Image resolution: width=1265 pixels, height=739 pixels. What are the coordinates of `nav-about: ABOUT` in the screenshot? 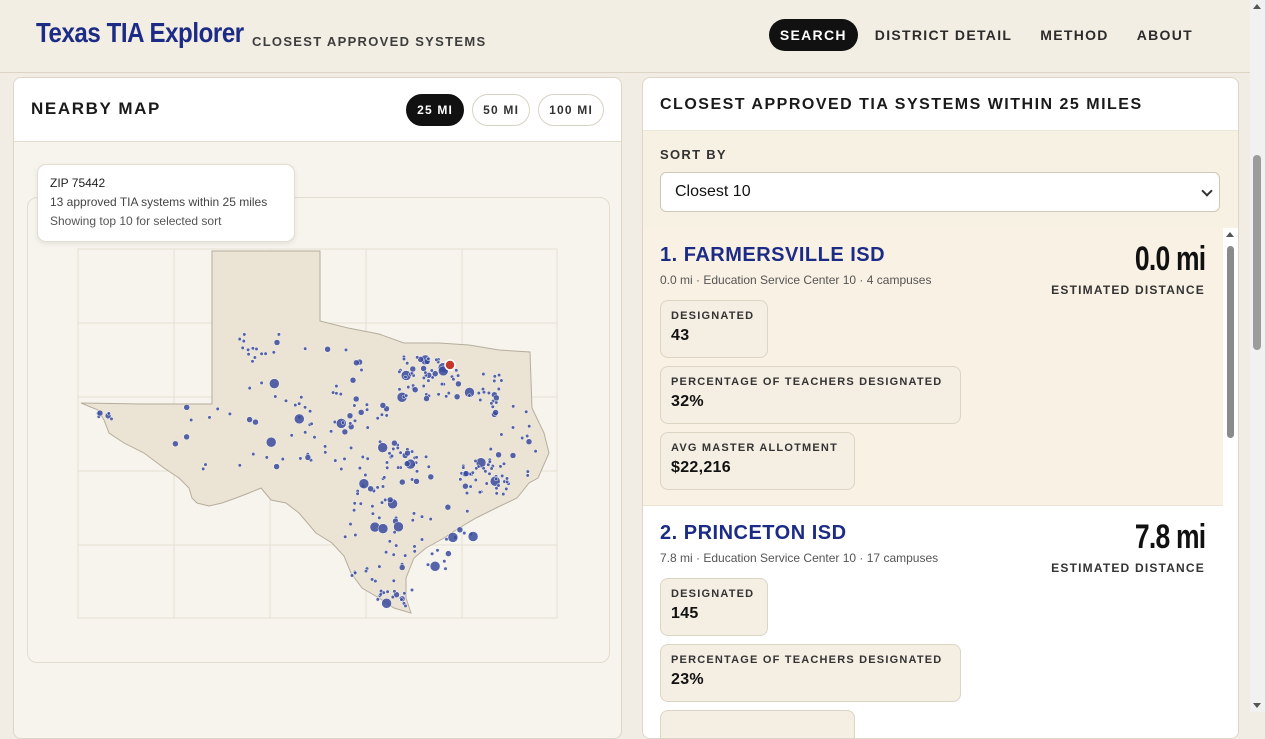 It's located at (1165, 35).